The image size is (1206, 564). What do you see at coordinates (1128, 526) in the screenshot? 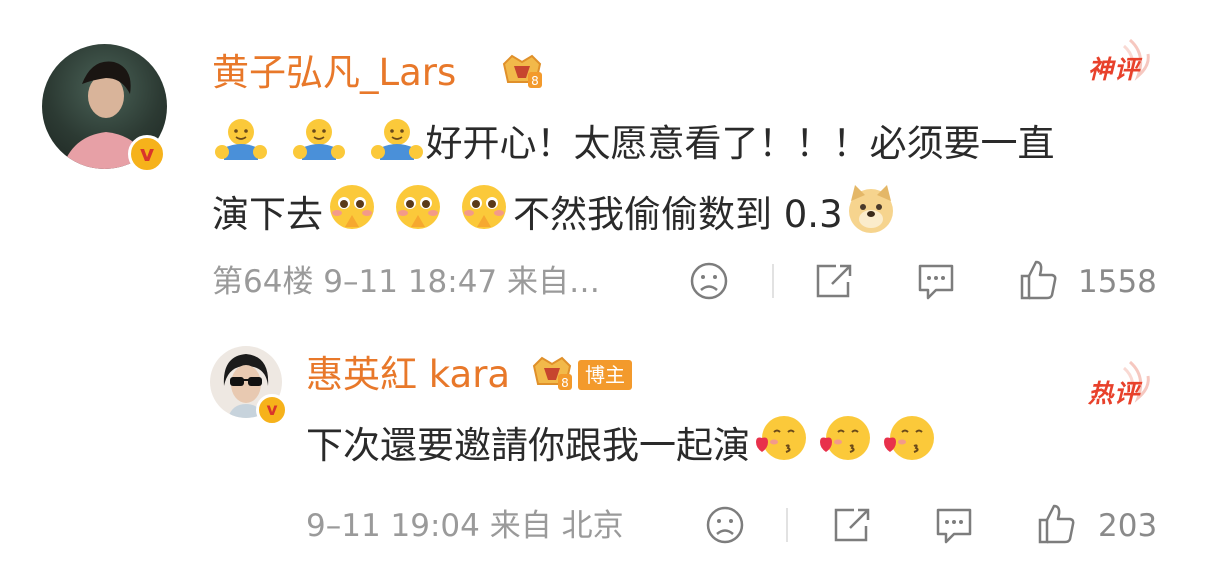
I see `like-count: 203` at bounding box center [1128, 526].